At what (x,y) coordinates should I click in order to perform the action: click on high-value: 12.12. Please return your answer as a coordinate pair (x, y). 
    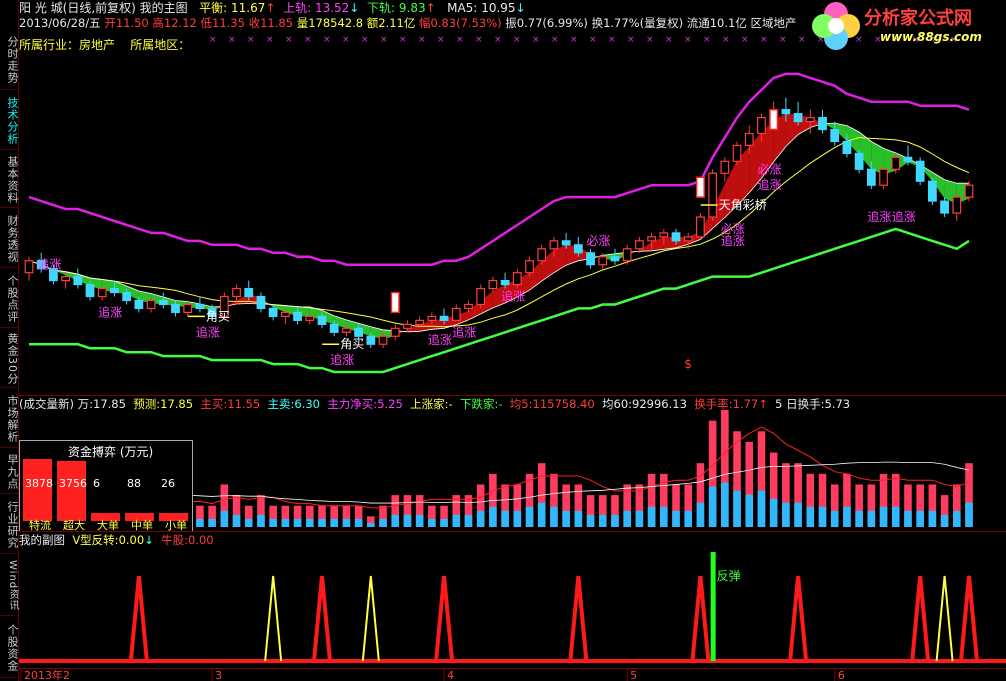
    Looking at the image, I should click on (180, 23).